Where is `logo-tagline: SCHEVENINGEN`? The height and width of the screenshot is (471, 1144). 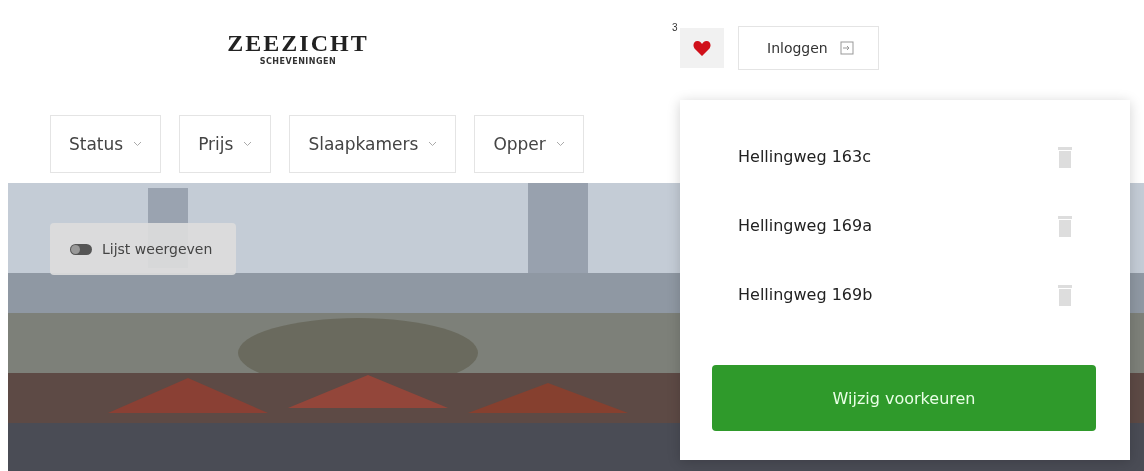
logo-tagline: SCHEVENINGEN is located at coordinates (298, 61).